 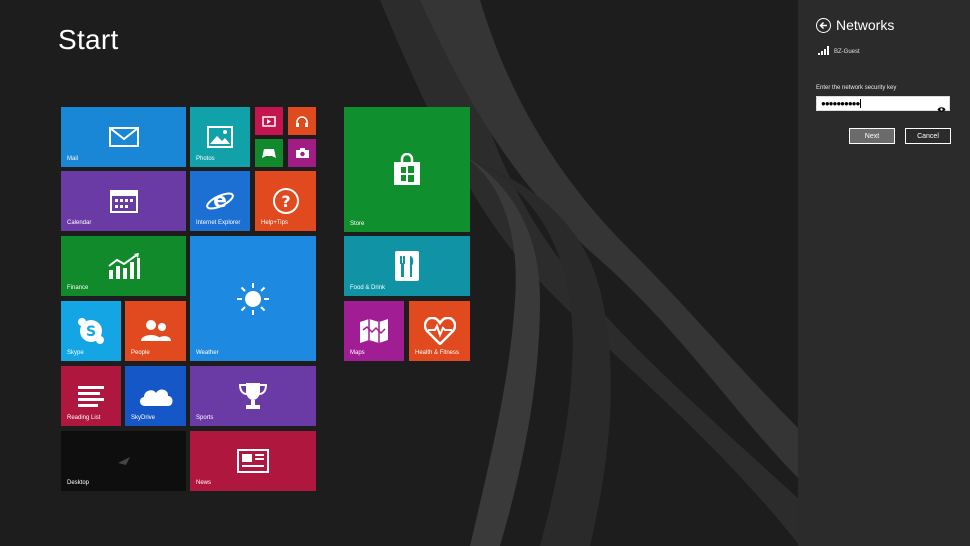 I want to click on svg-text: e, so click(x=220, y=200).